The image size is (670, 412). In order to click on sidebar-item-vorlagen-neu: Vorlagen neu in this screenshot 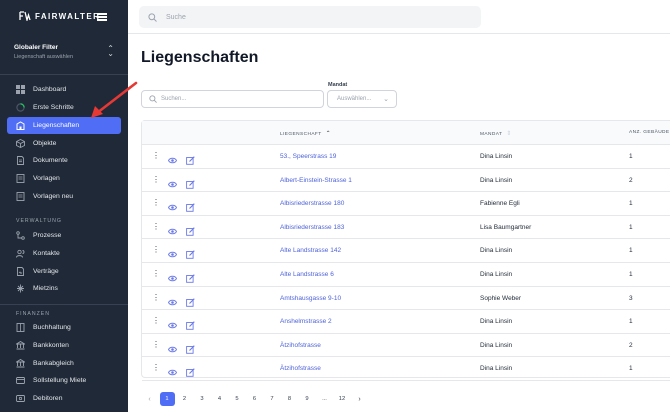, I will do `click(64, 196)`.